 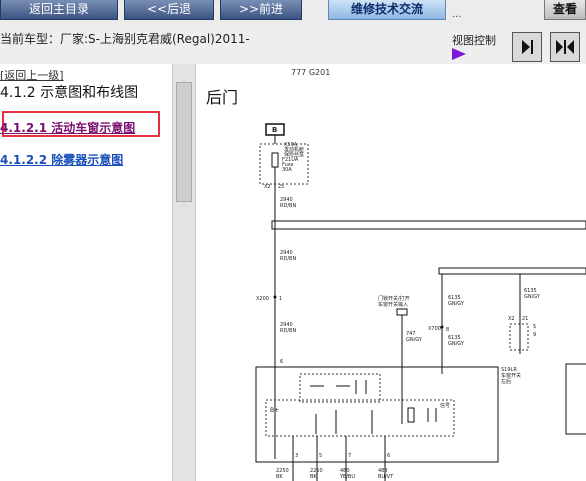 I want to click on fuse-icon, so click(x=275, y=160).